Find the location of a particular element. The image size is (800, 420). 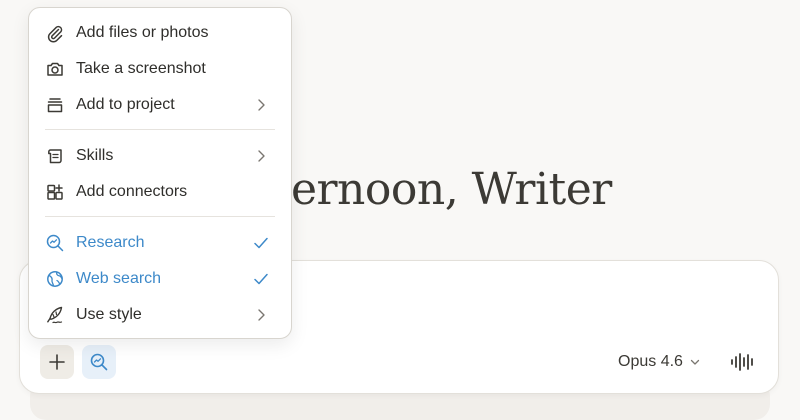

menu-item-add-connectors: Add connectors is located at coordinates (160, 192).